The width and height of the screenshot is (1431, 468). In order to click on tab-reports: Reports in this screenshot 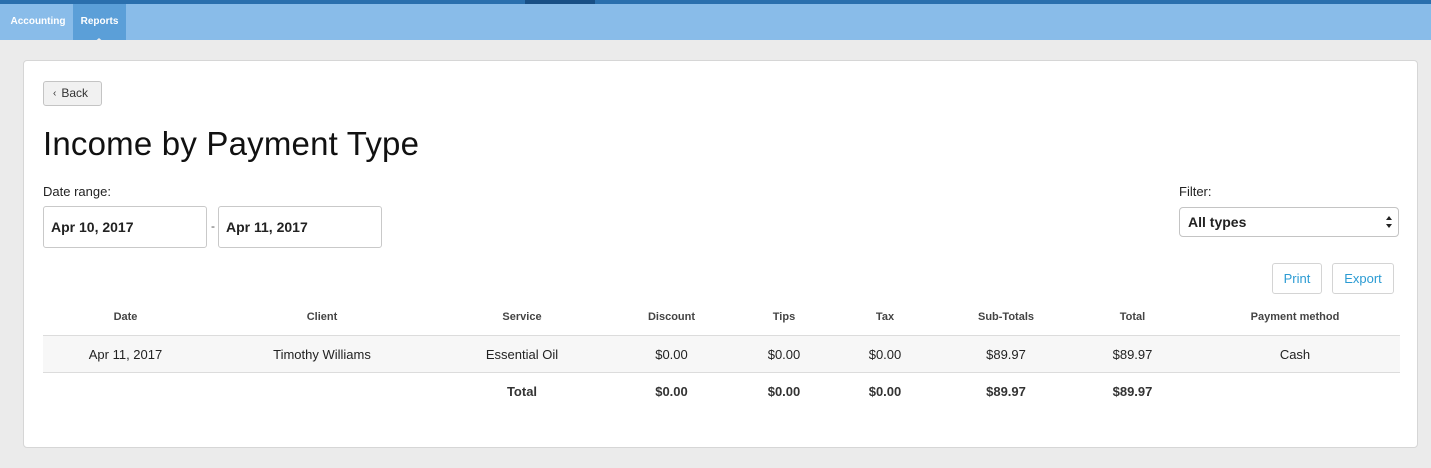, I will do `click(99, 22)`.